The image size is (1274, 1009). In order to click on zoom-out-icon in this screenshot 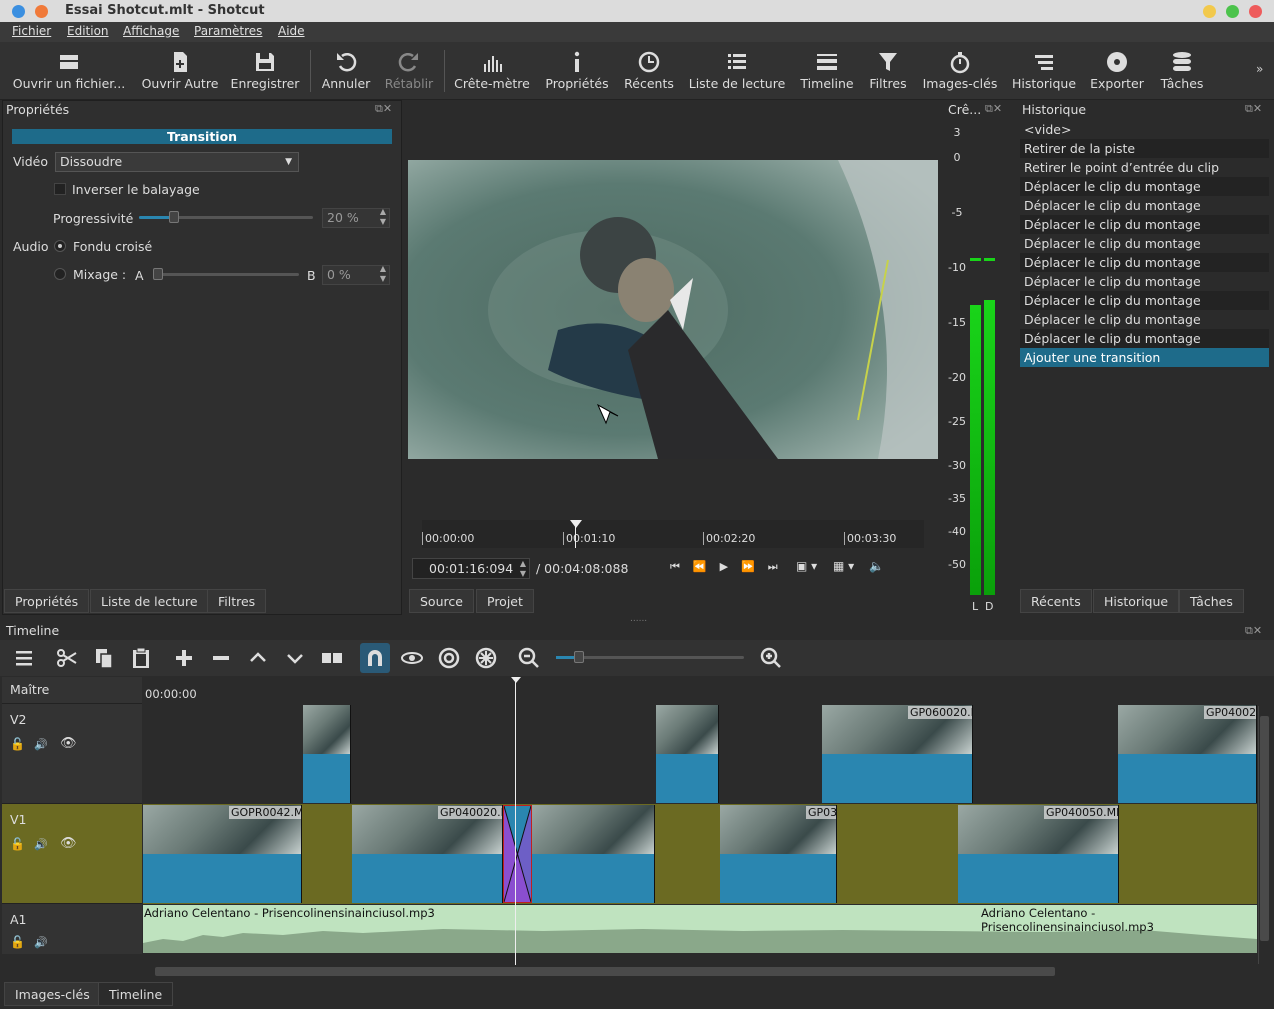, I will do `click(529, 658)`.